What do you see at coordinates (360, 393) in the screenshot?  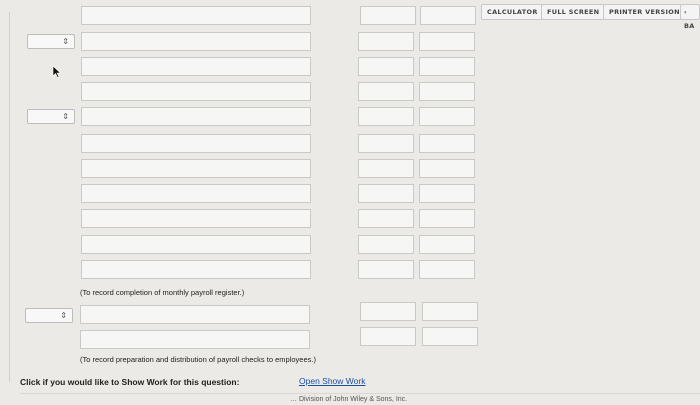 I see `footer-divider` at bounding box center [360, 393].